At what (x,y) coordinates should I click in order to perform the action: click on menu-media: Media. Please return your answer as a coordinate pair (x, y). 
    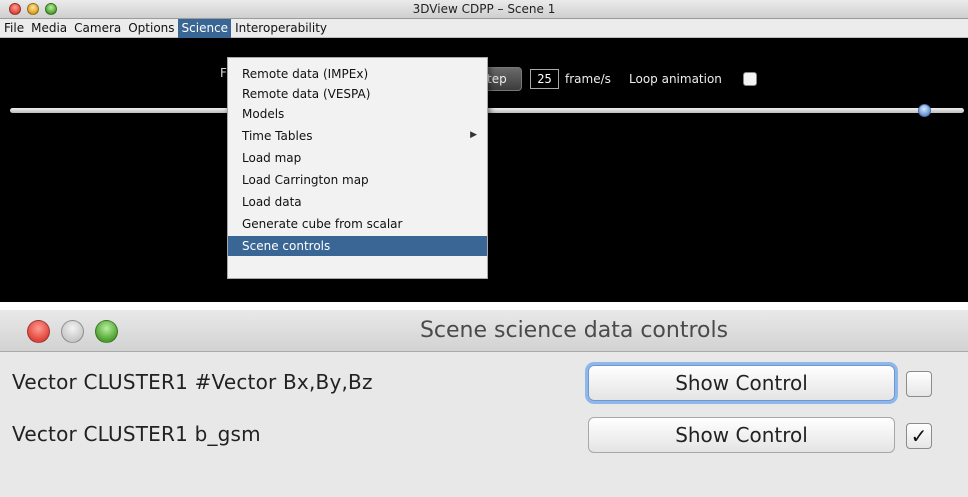
    Looking at the image, I should click on (48, 28).